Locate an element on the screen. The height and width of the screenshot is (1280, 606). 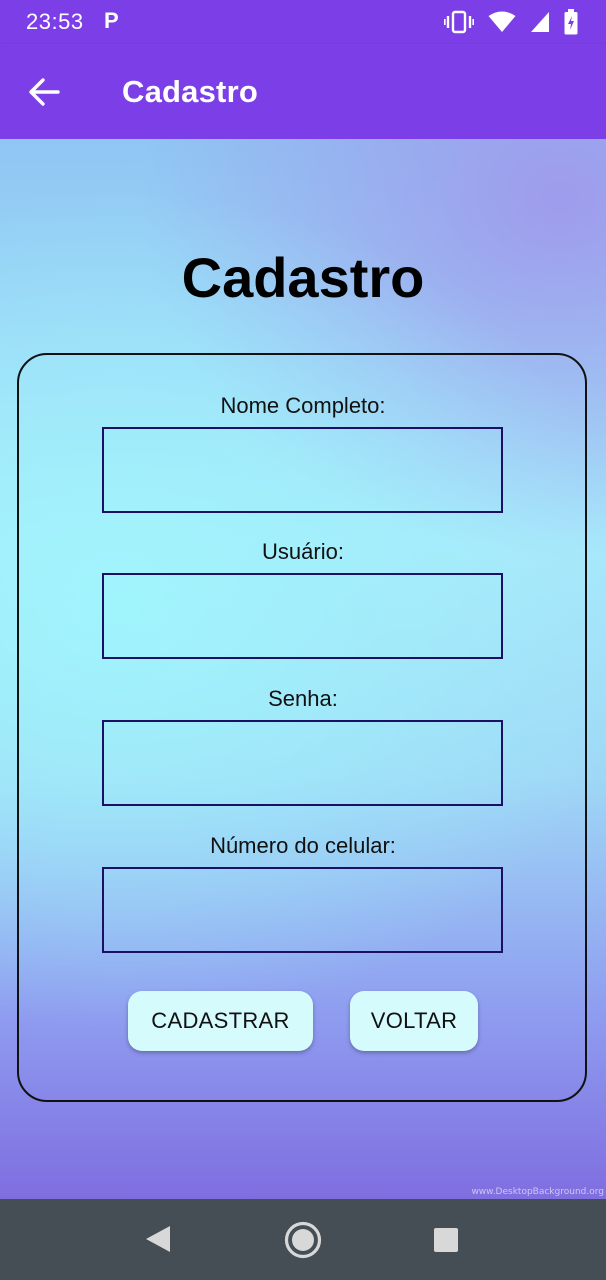
notification-icon: P is located at coordinates (111, 20).